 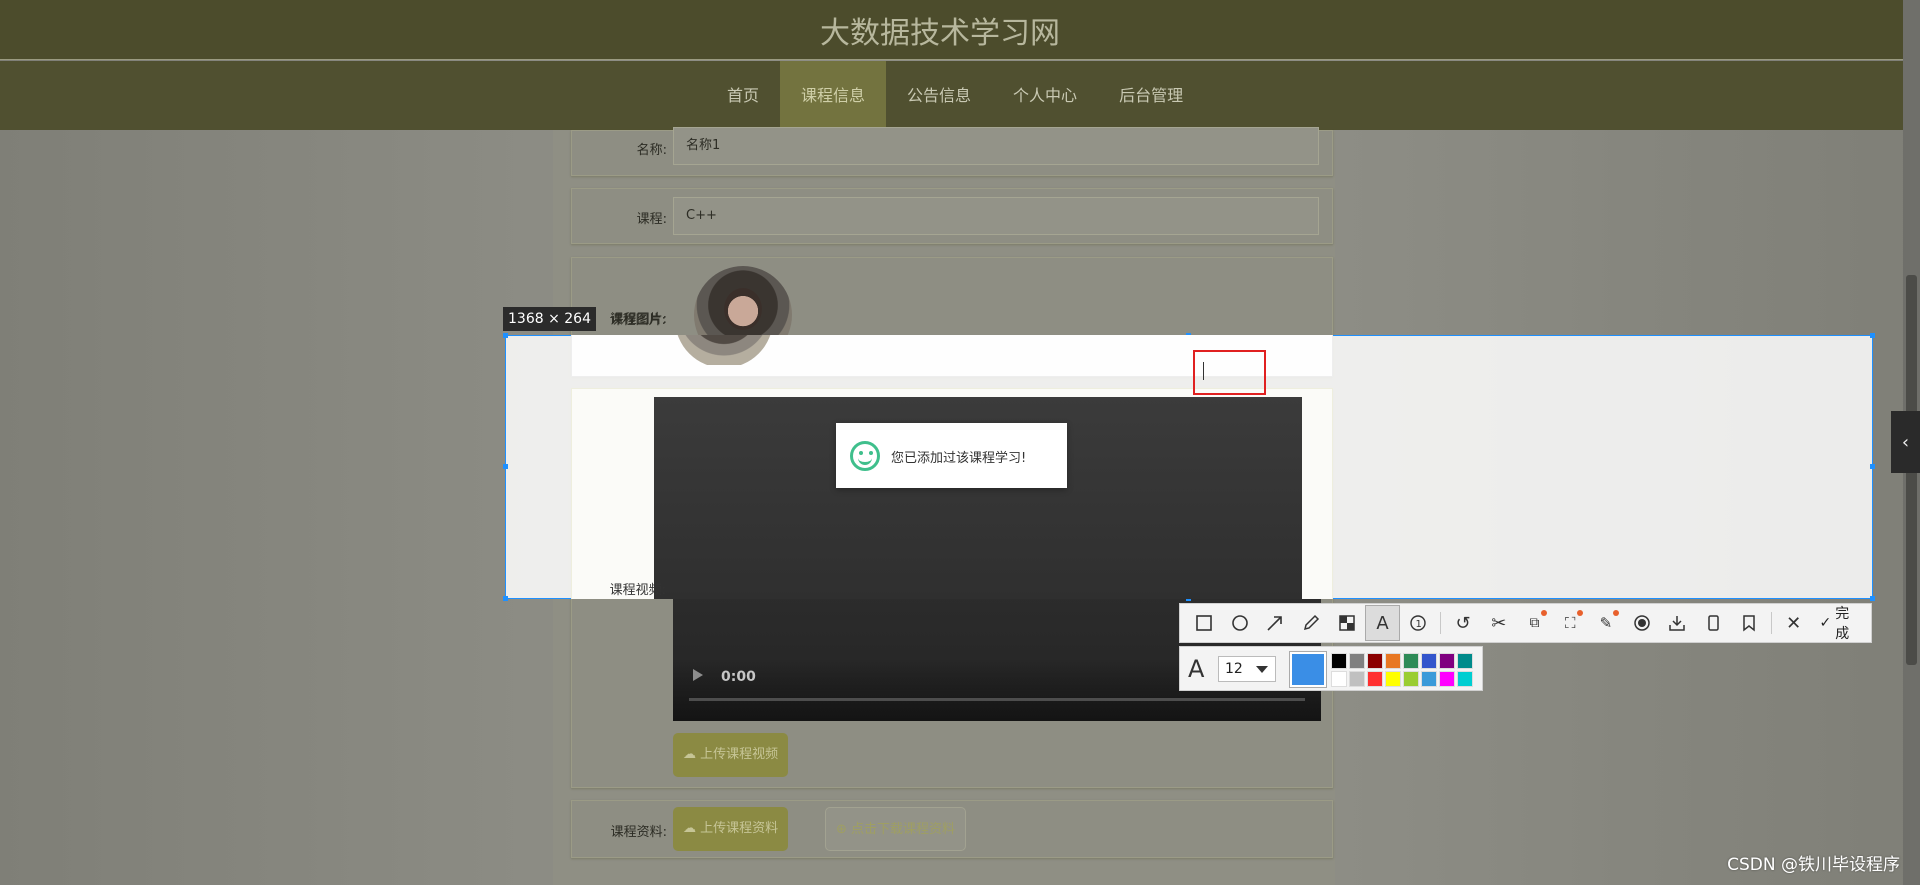 I want to click on ocr-icon: ⧉, so click(x=1535, y=623).